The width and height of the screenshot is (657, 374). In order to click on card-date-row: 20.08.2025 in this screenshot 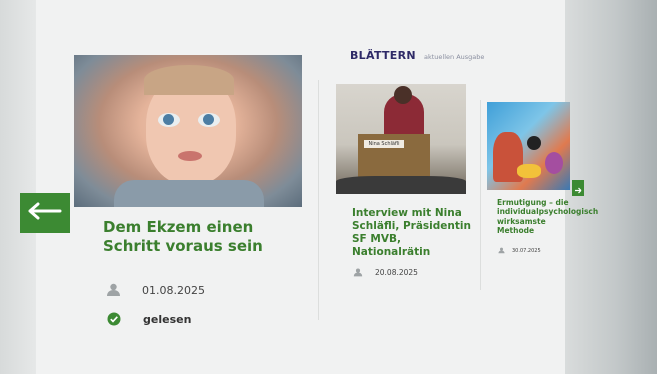, I will do `click(385, 272)`.